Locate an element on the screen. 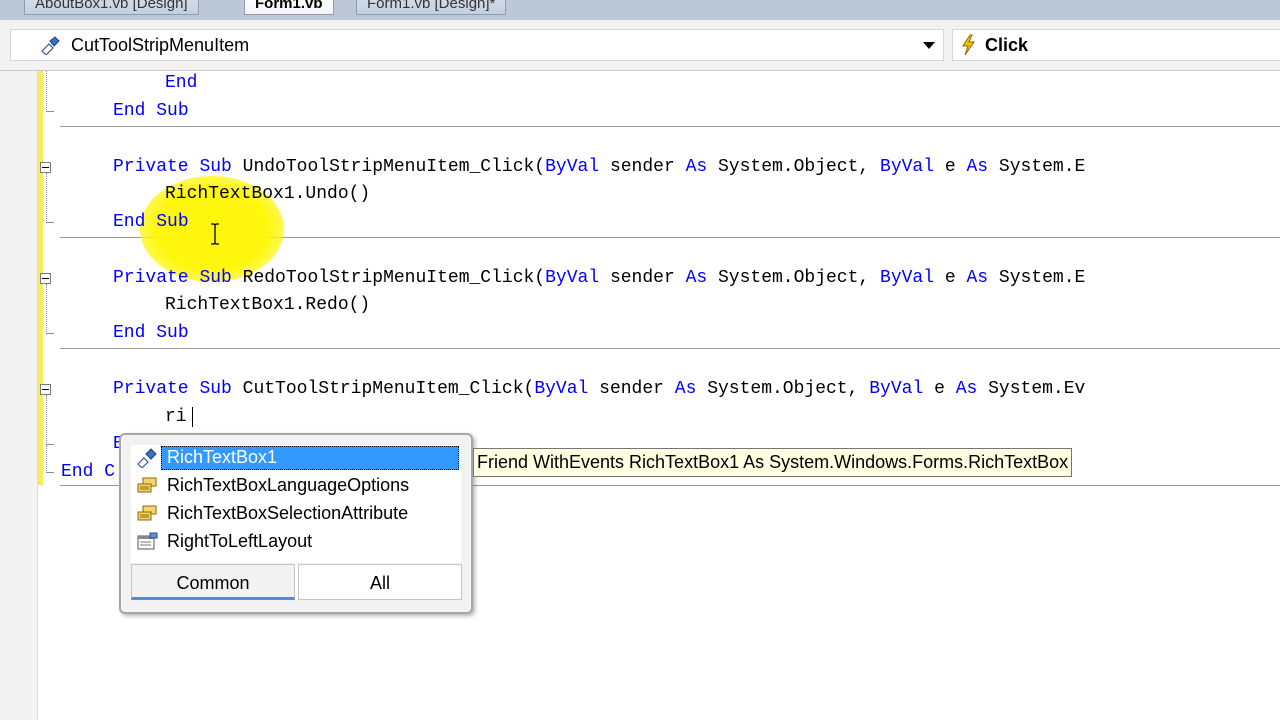 The width and height of the screenshot is (1280, 720). navigation-bar: CutToolStripMenuItem Click is located at coordinates (640, 45).